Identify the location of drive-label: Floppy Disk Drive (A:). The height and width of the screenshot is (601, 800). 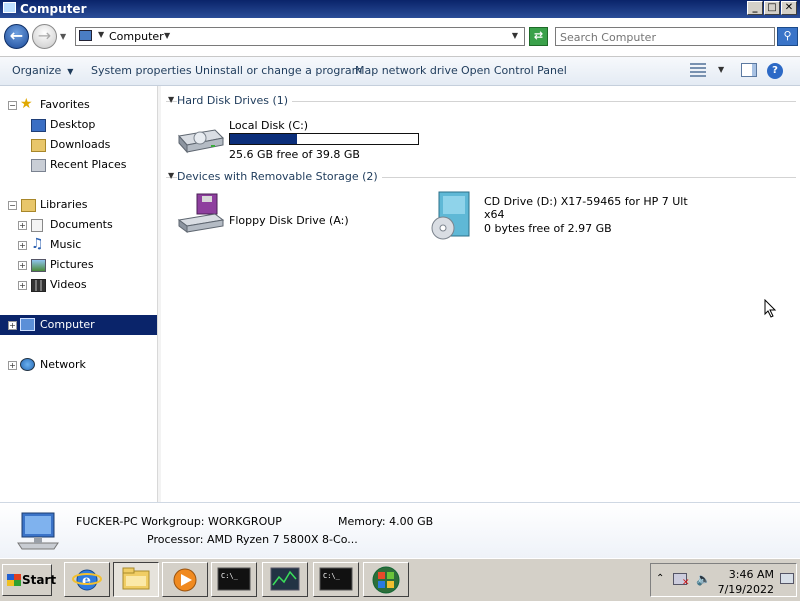
(289, 220).